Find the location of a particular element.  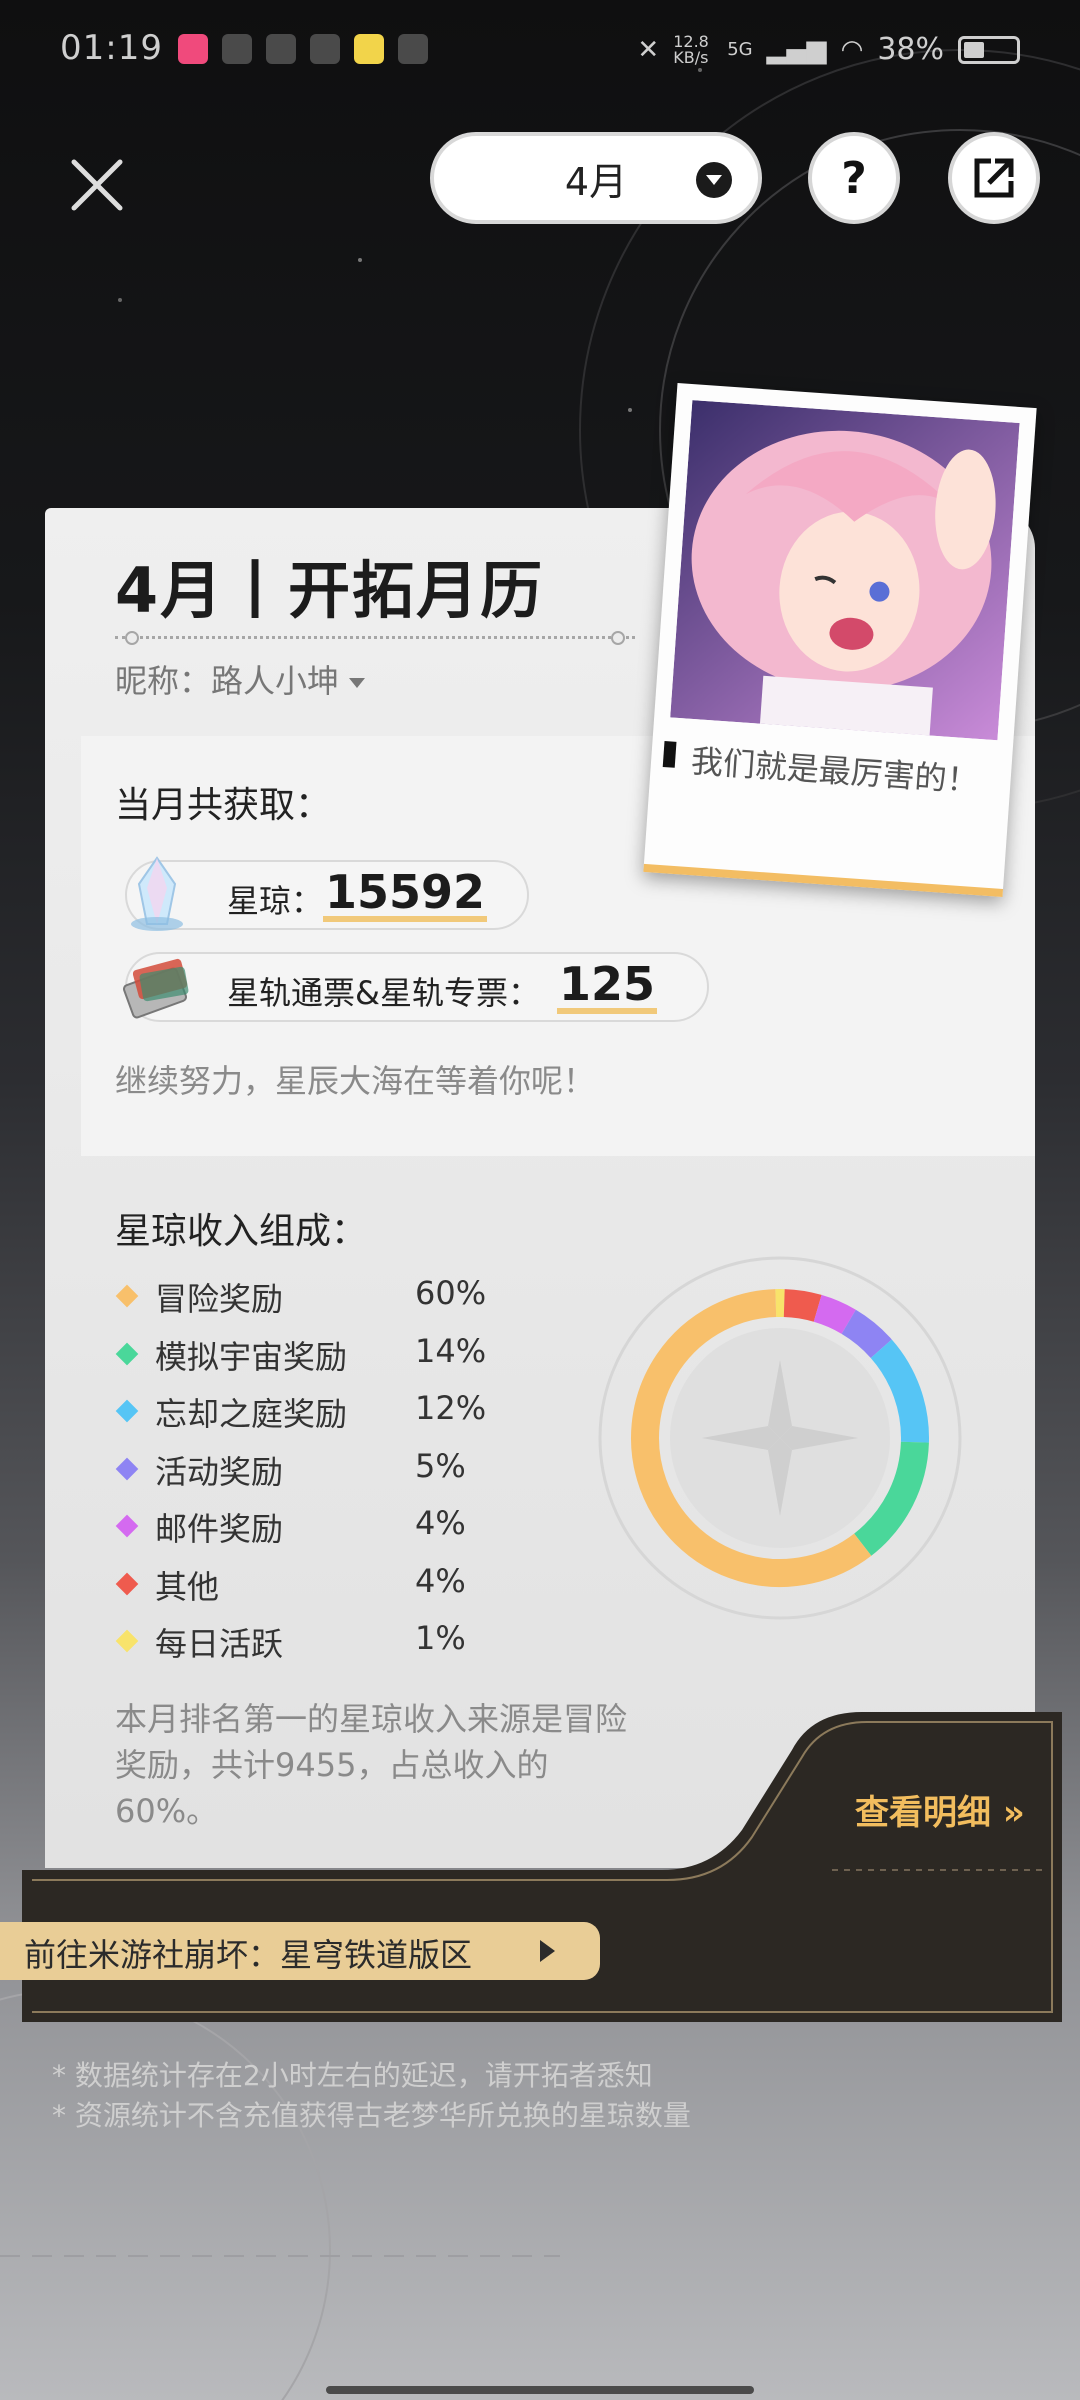

month-selector-value: 4月 is located at coordinates (596, 181).